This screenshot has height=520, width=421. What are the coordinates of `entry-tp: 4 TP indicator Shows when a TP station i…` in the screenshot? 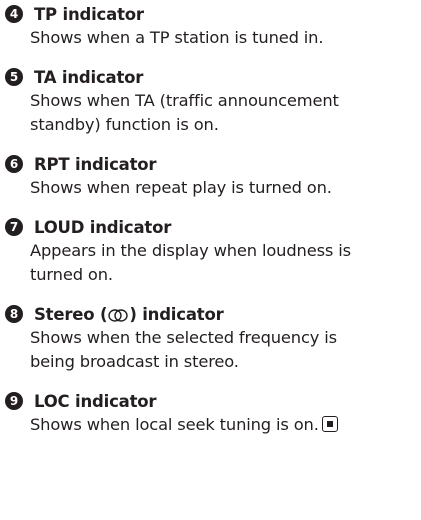 It's located at (211, 26).